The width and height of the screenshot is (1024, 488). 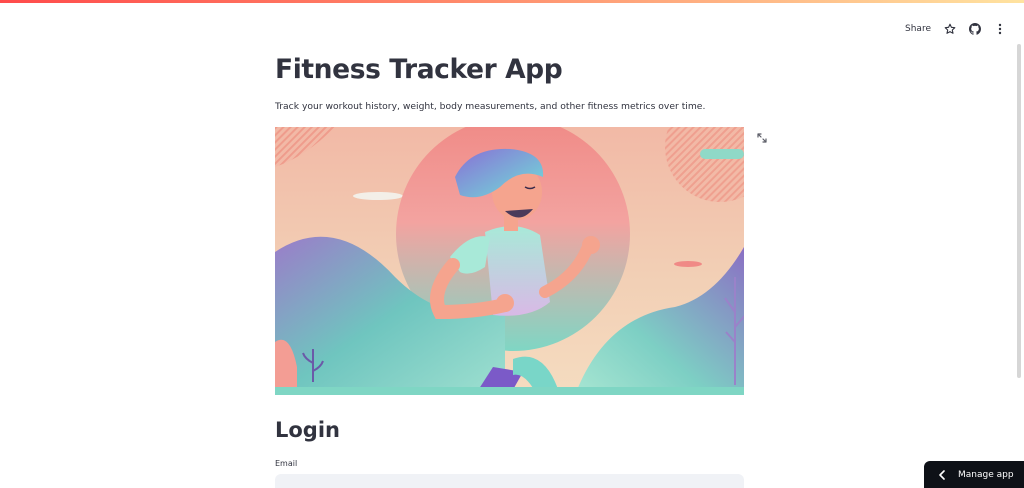 I want to click on app-toolbar: Share, so click(x=955, y=29).